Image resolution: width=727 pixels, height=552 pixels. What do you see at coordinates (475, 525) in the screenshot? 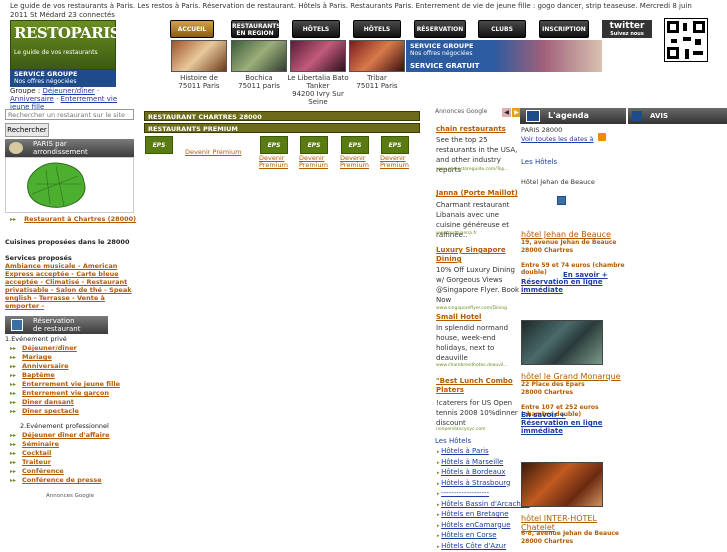
I see `hotels-list-link: Hôtels enCamargue` at bounding box center [475, 525].